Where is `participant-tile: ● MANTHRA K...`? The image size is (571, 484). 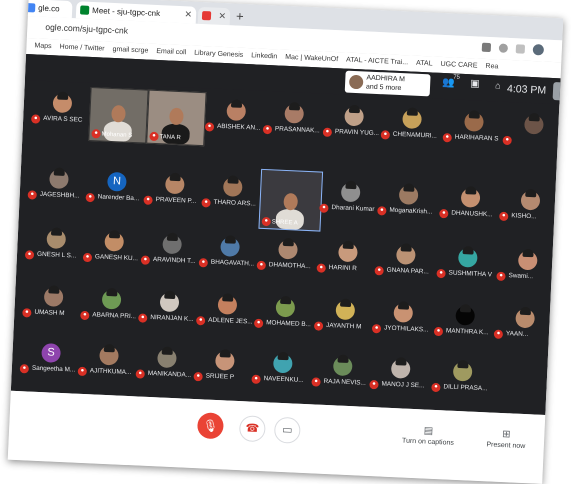
participant-tile: ● MANTHRA K... is located at coordinates (463, 322).